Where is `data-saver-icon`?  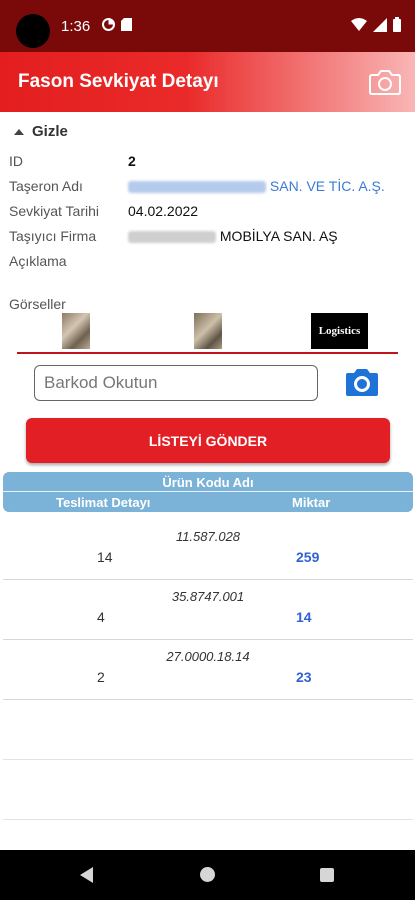 data-saver-icon is located at coordinates (108, 24).